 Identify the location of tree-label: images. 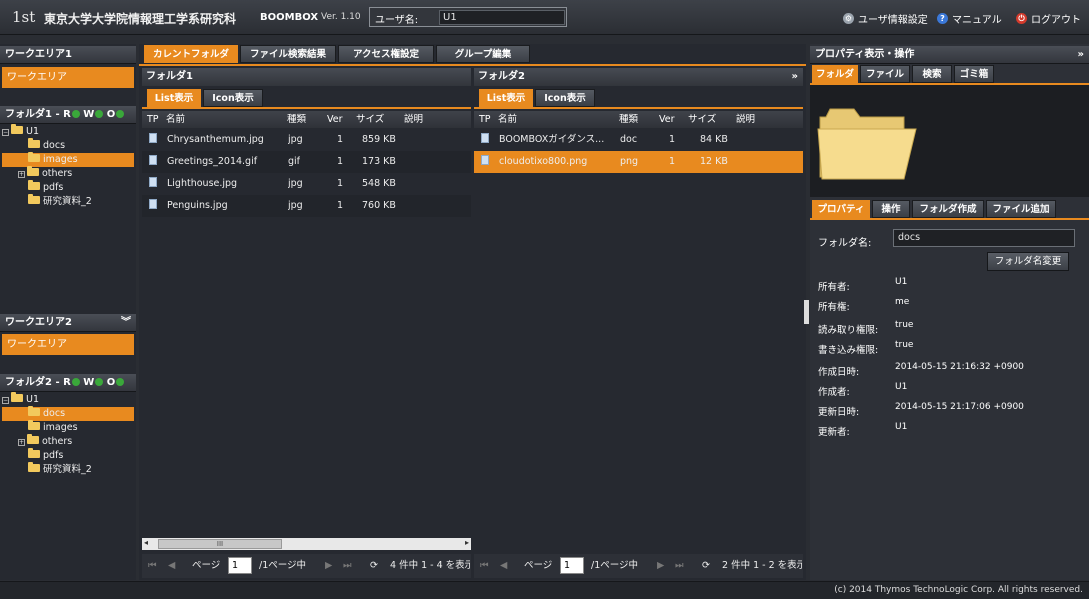
(60, 159).